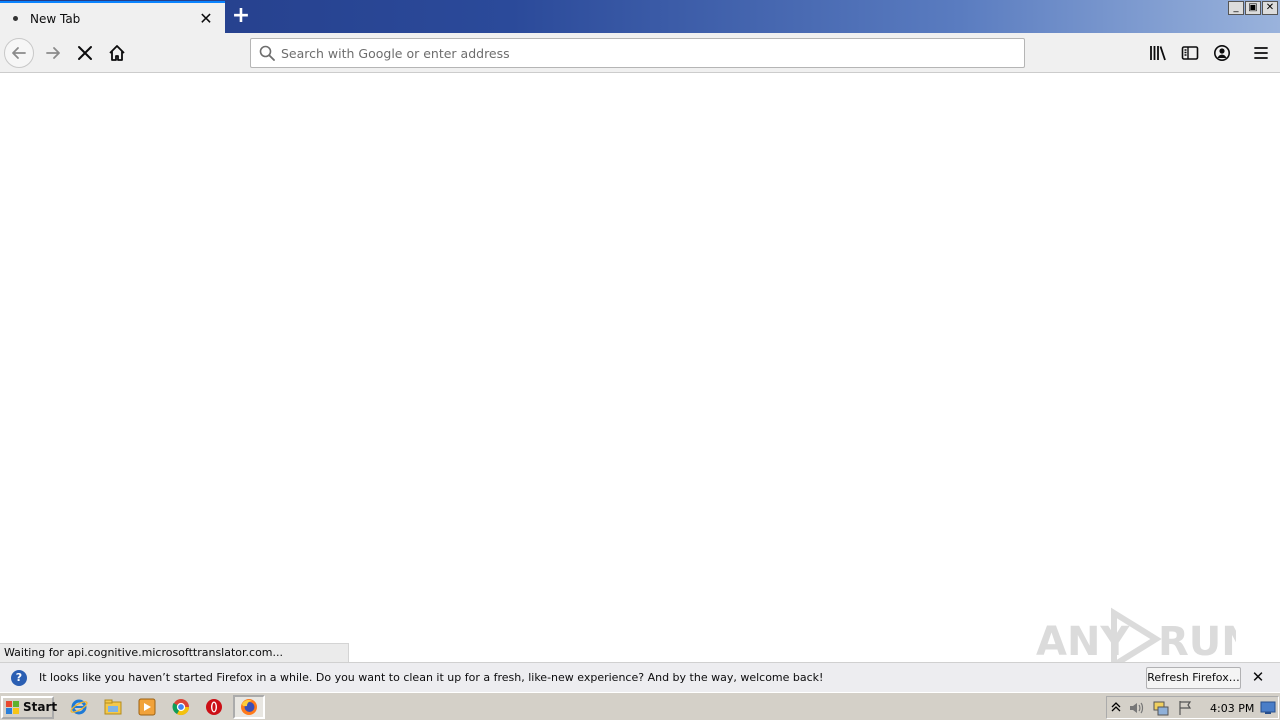  I want to click on library-icon, so click(1158, 53).